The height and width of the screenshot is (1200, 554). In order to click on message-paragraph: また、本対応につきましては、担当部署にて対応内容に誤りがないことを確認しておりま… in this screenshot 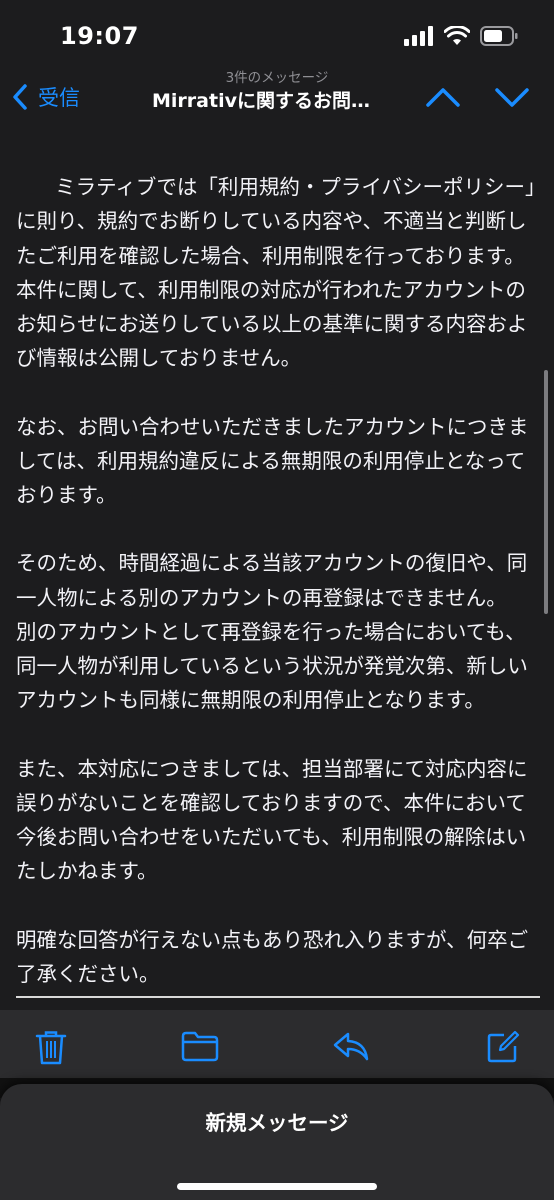, I will do `click(272, 820)`.